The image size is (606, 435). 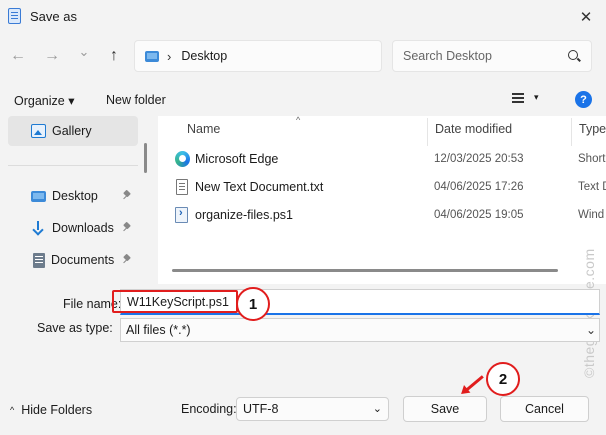 I want to click on window-title: Save as, so click(x=53, y=16).